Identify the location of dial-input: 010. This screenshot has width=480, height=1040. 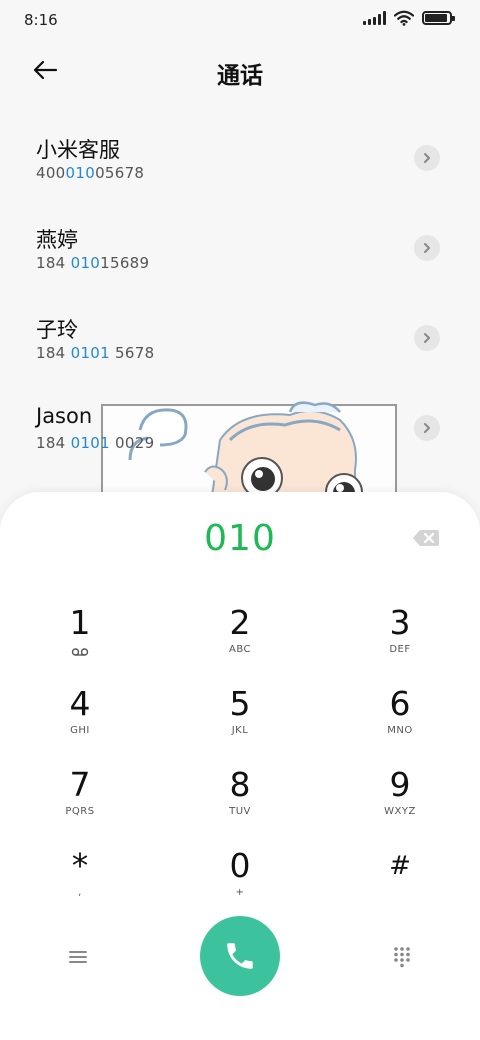
(240, 538).